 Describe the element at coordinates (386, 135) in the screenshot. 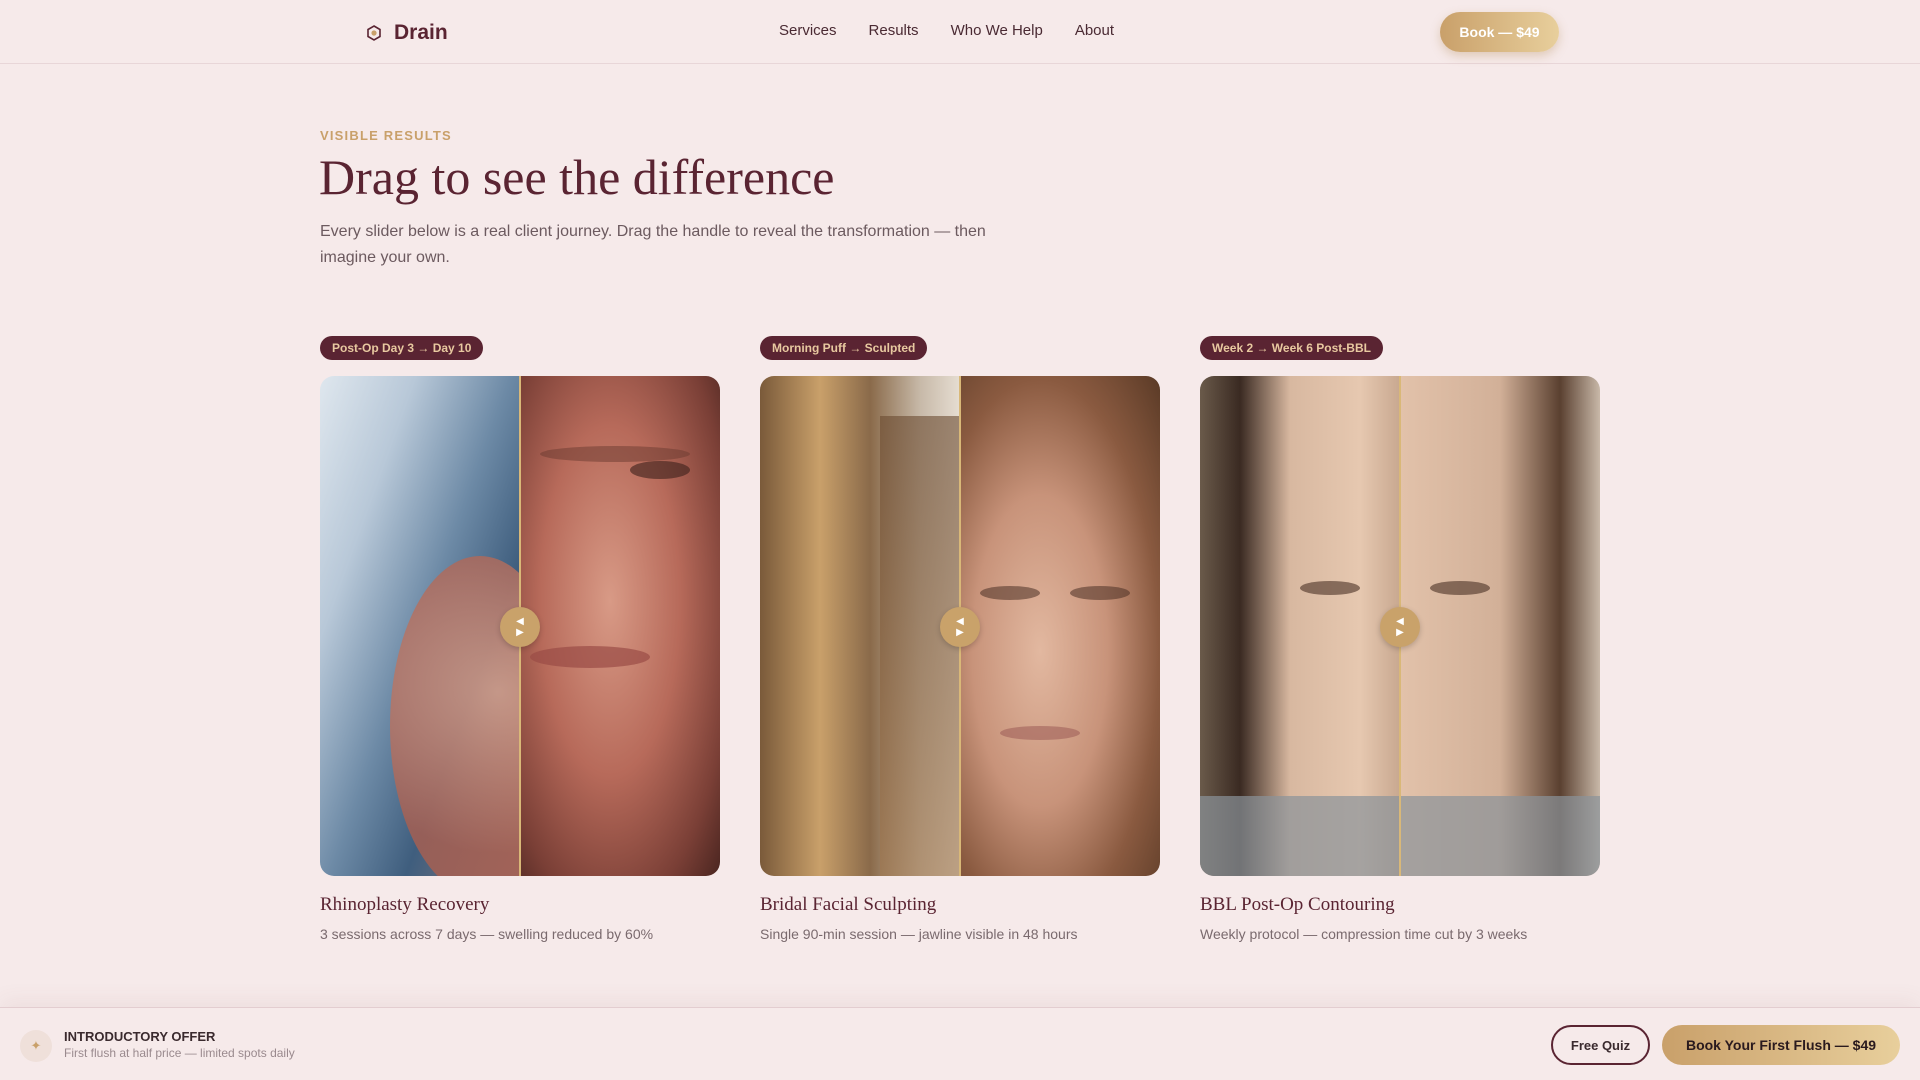

I see `section-eyebrow: VISIBLE RESULTS` at that location.